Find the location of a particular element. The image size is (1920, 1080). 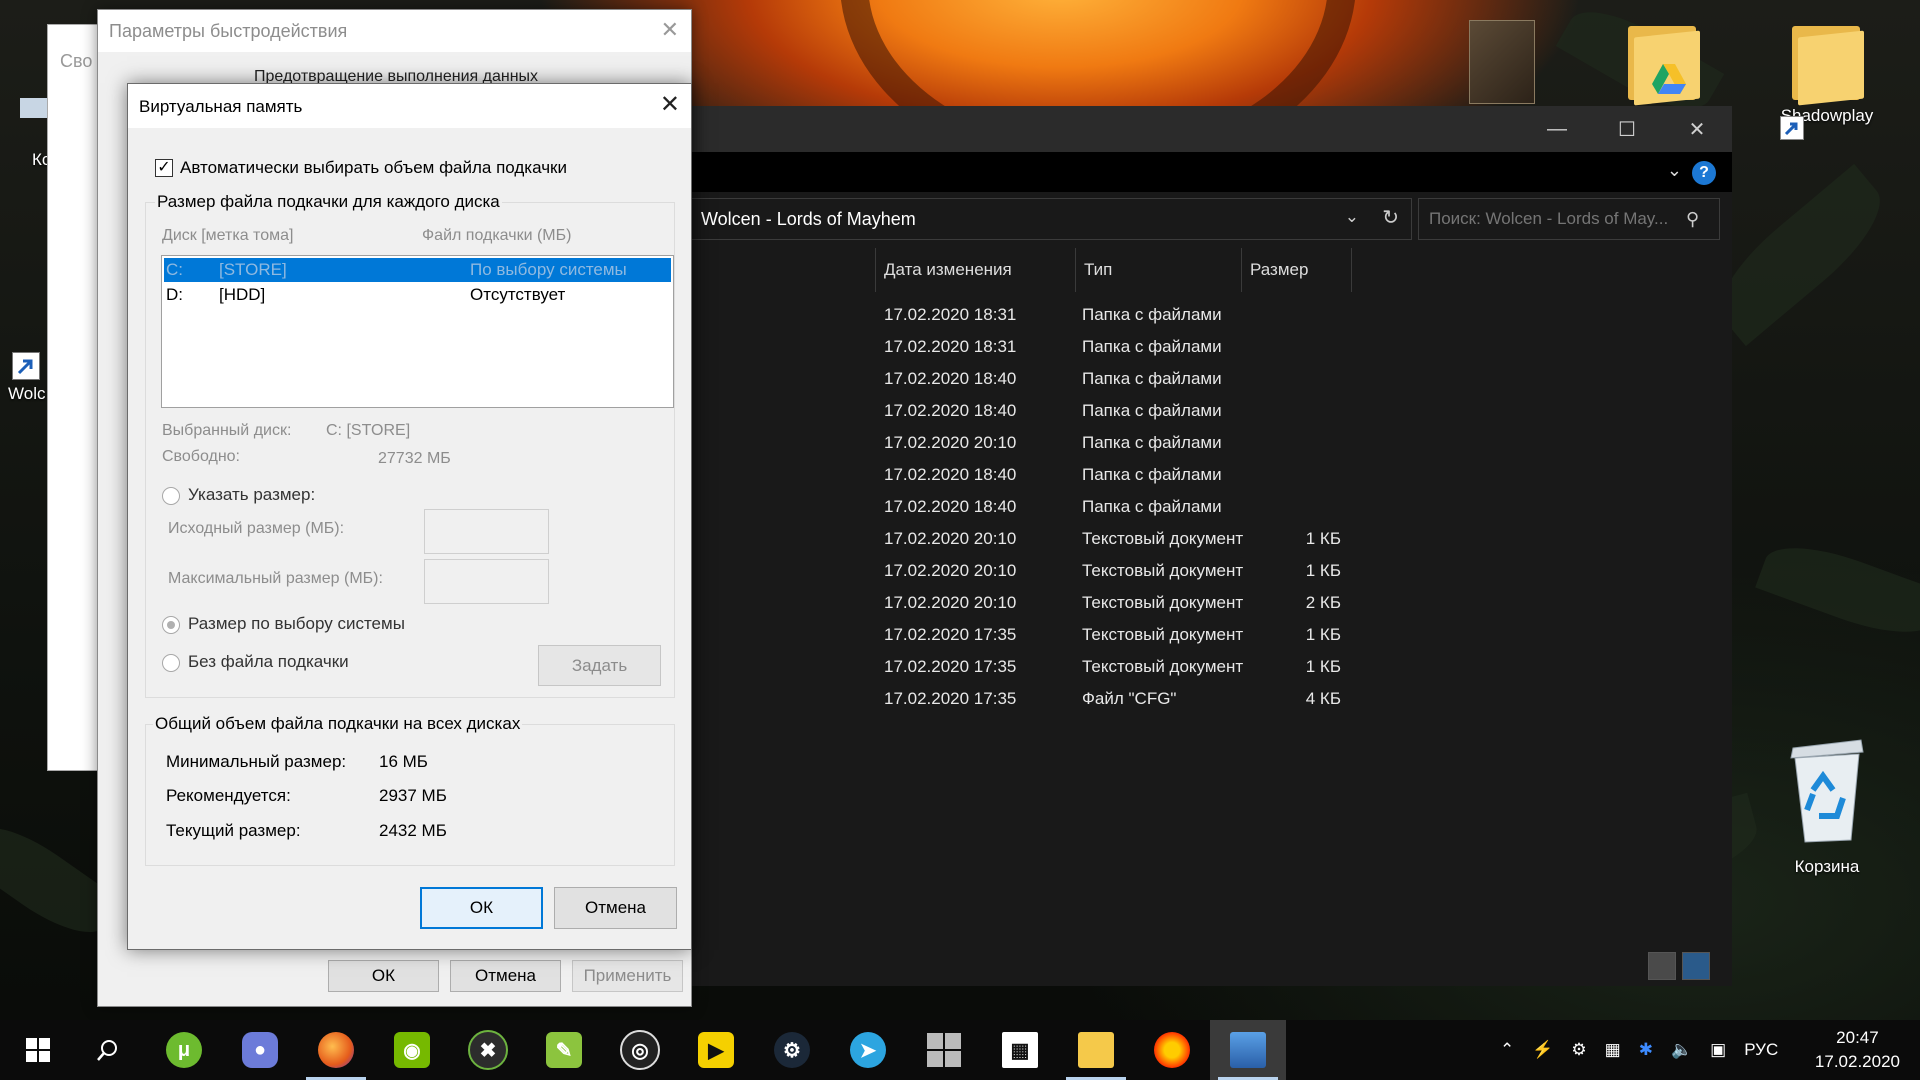

set-button: Задать is located at coordinates (599, 665).